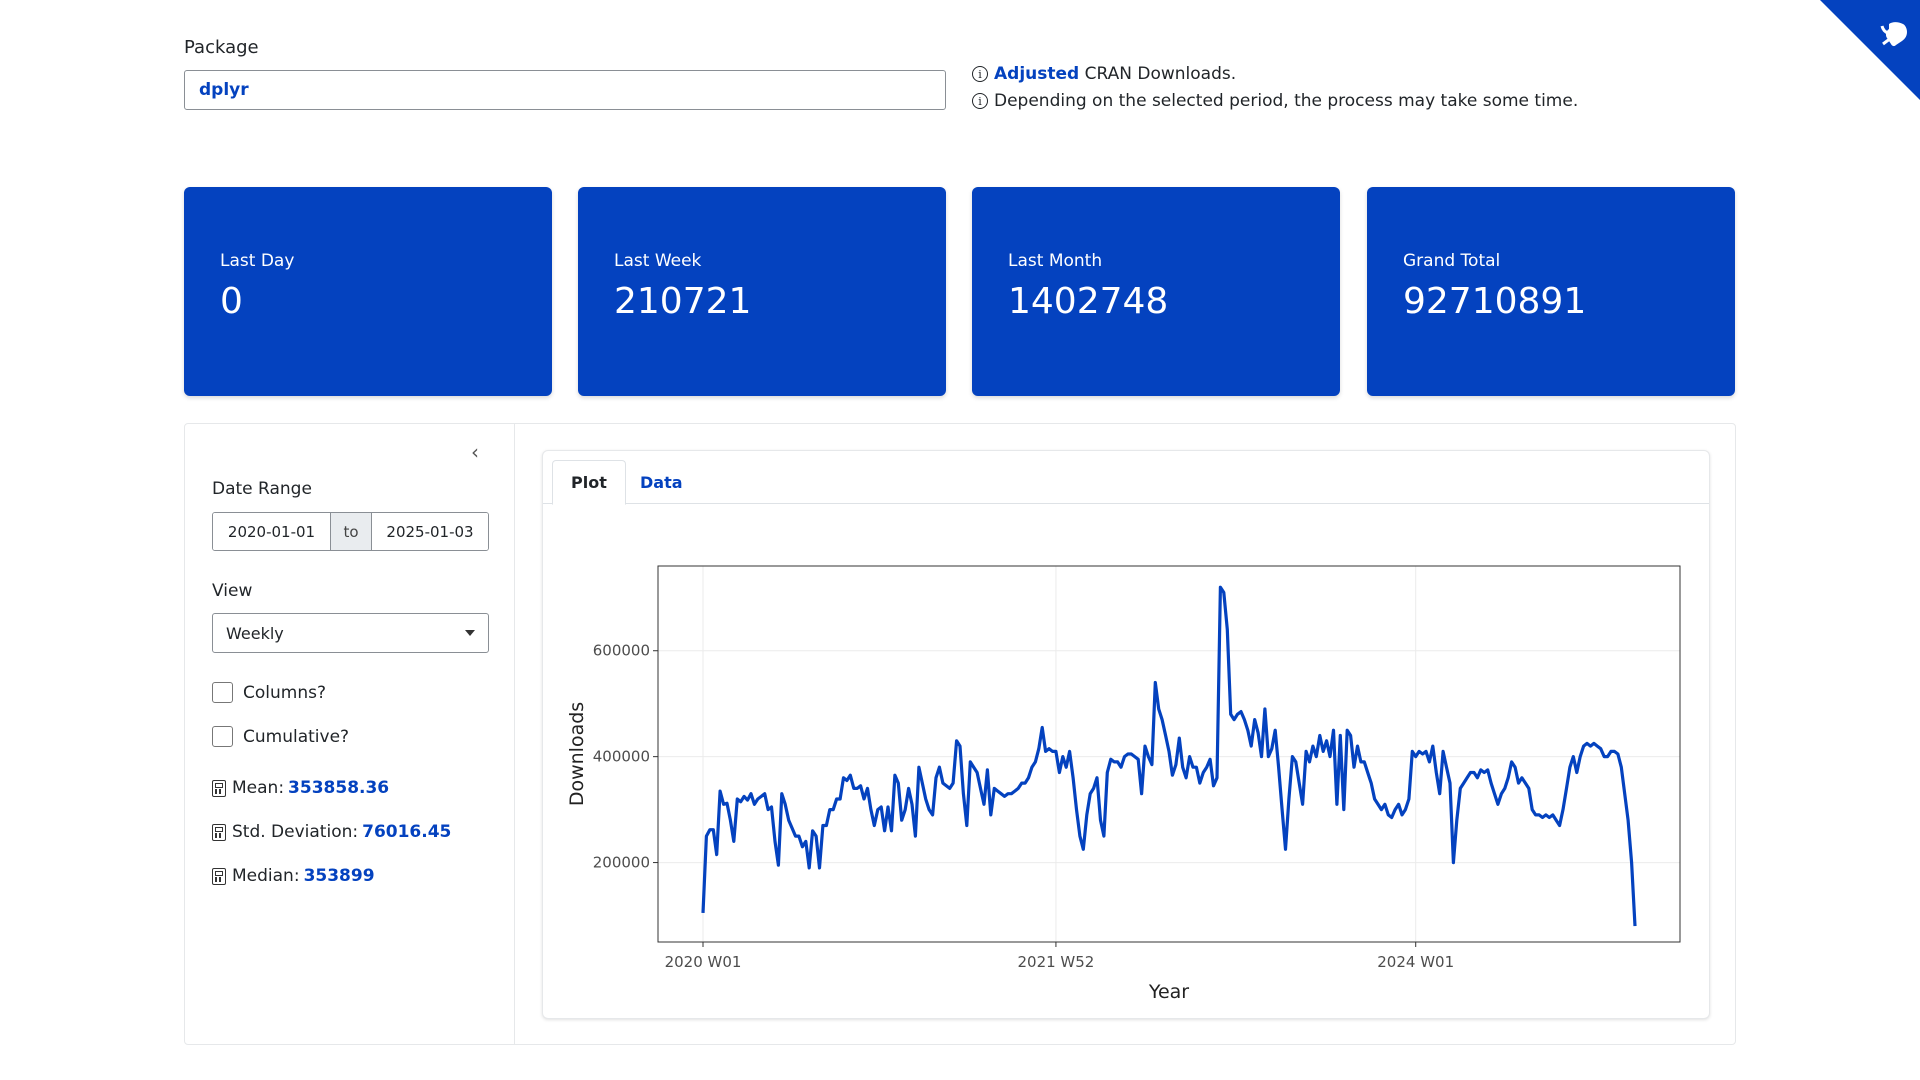  Describe the element at coordinates (231, 301) in the screenshot. I see `value-box-value: 0` at that location.